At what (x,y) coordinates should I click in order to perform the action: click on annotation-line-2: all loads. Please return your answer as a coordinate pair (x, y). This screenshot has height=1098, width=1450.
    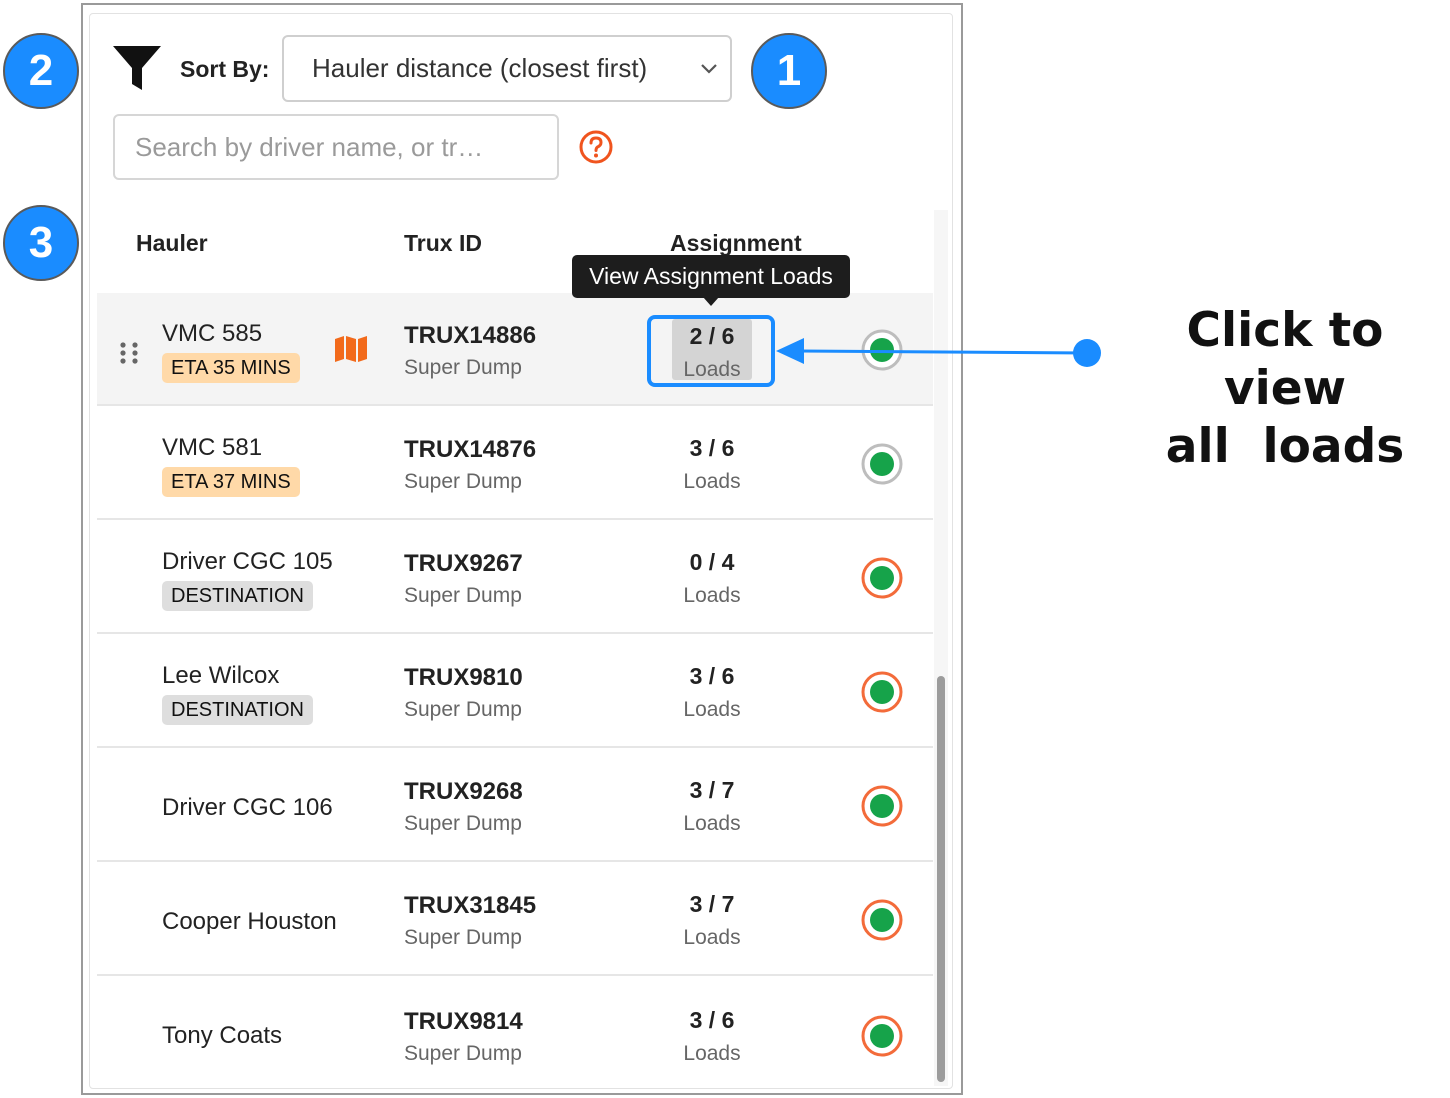
    Looking at the image, I should click on (1285, 446).